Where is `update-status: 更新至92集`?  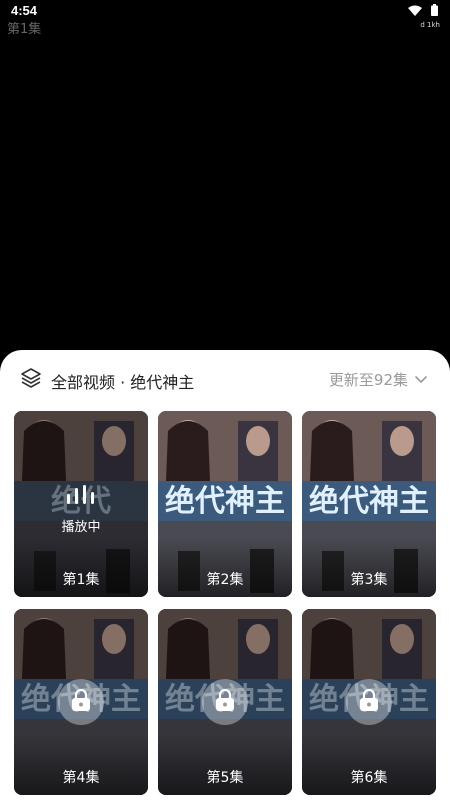 update-status: 更新至92集 is located at coordinates (368, 380).